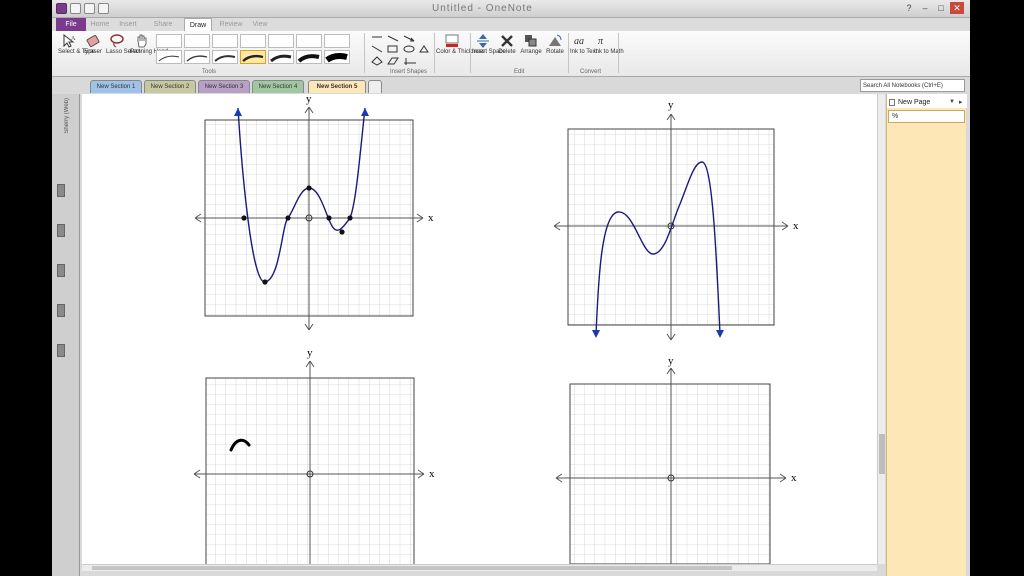 The width and height of the screenshot is (1024, 576). Describe the element at coordinates (511, 9) in the screenshot. I see `title-bar: Untitled - OneNote ? – □ ✕` at that location.